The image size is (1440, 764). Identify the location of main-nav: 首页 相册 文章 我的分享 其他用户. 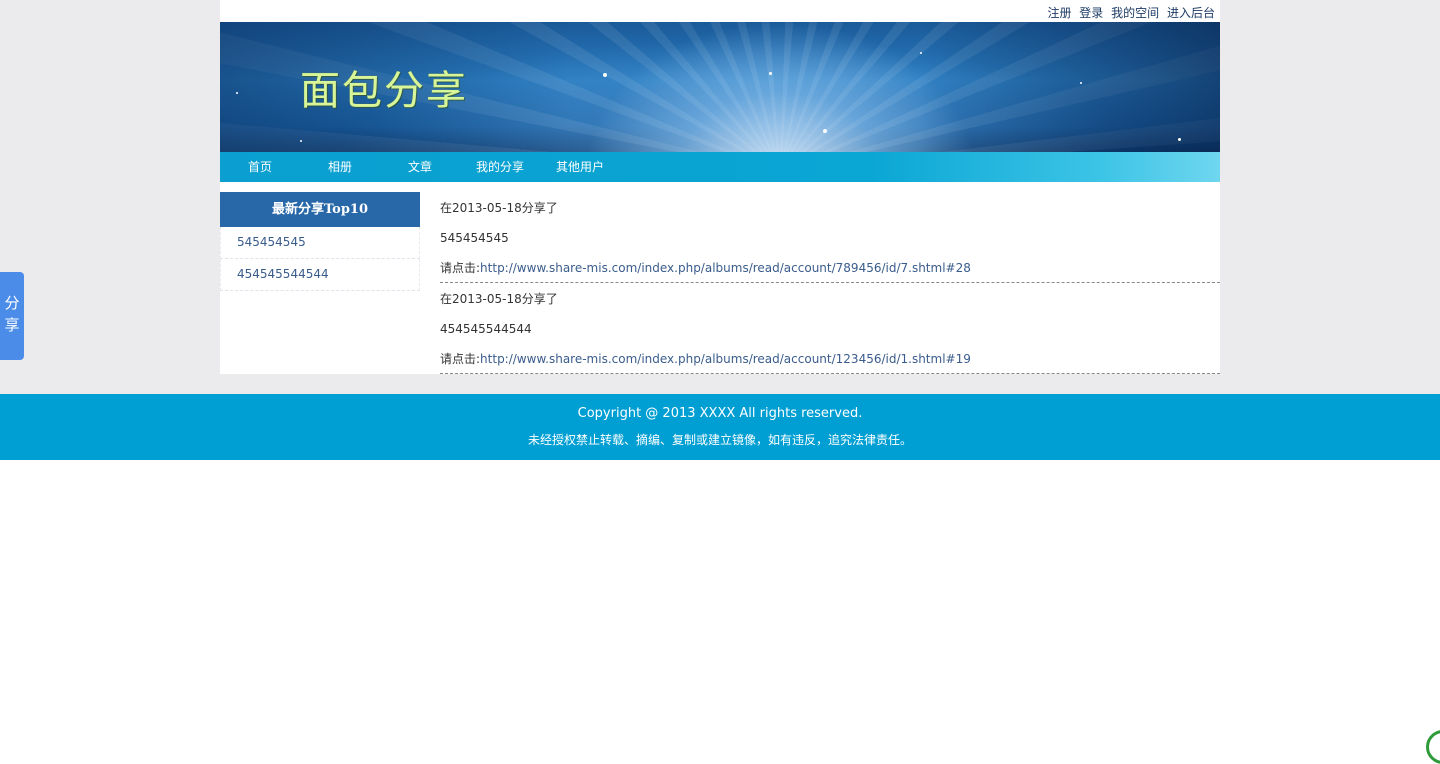
(720, 167).